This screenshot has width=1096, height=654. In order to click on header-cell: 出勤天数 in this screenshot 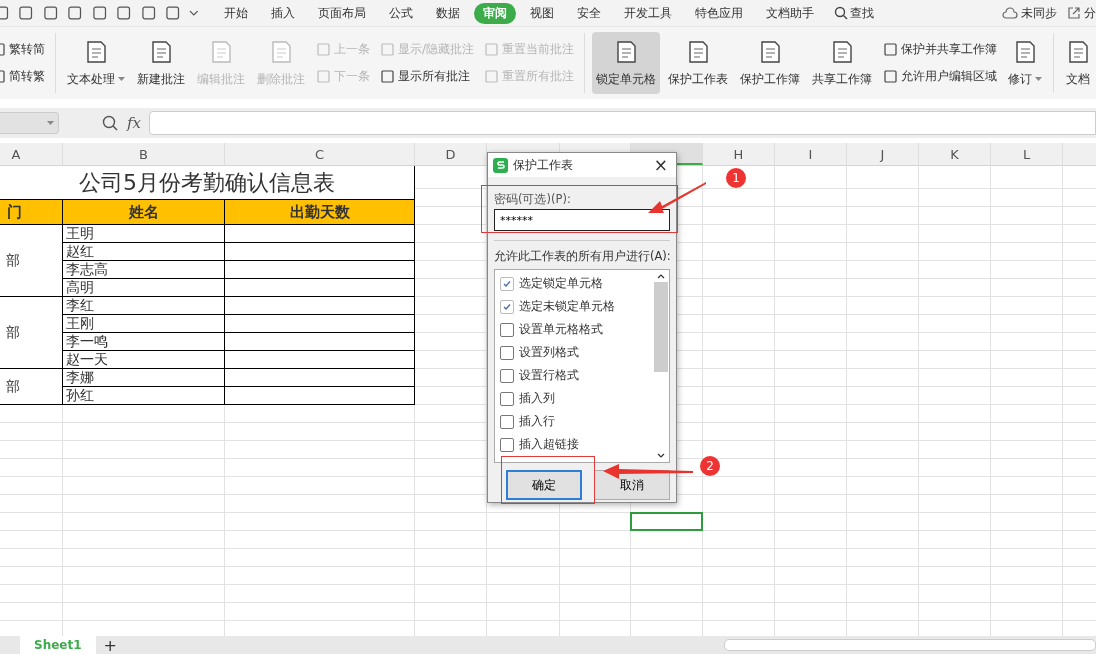, I will do `click(320, 212)`.